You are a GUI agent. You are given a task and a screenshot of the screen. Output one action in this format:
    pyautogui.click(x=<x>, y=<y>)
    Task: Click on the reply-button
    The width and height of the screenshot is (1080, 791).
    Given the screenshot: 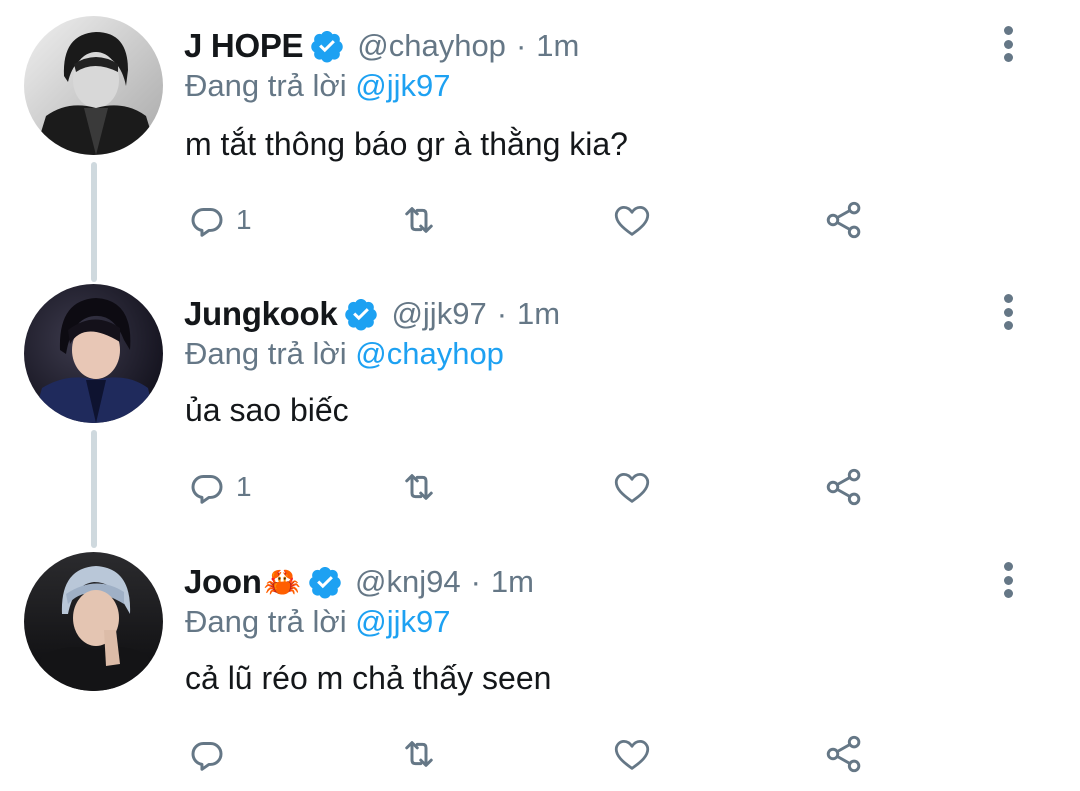 What is the action you would take?
    pyautogui.click(x=211, y=754)
    